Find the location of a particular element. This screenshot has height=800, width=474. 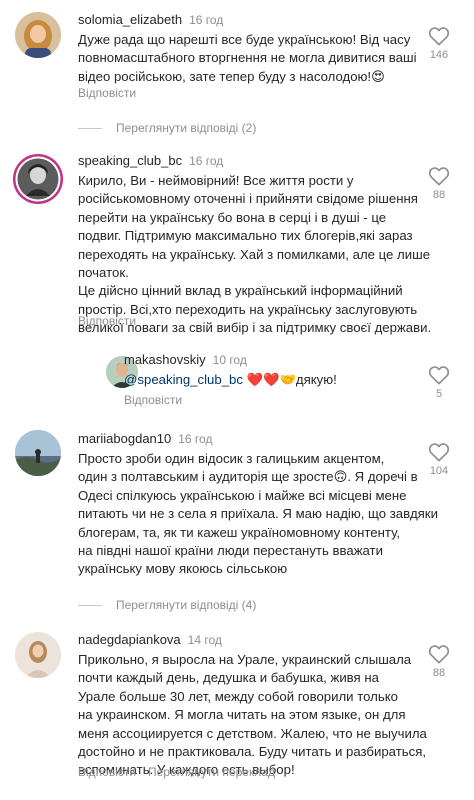

username: nadegdapiankova is located at coordinates (129, 639).